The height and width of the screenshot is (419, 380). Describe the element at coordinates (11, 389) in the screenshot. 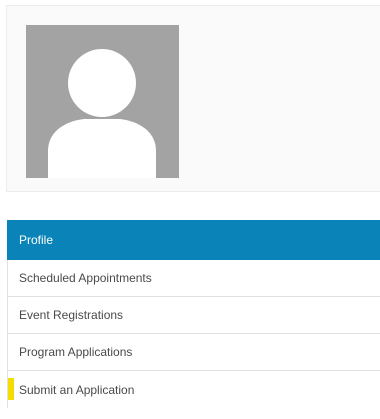

I see `highlight-marker` at that location.